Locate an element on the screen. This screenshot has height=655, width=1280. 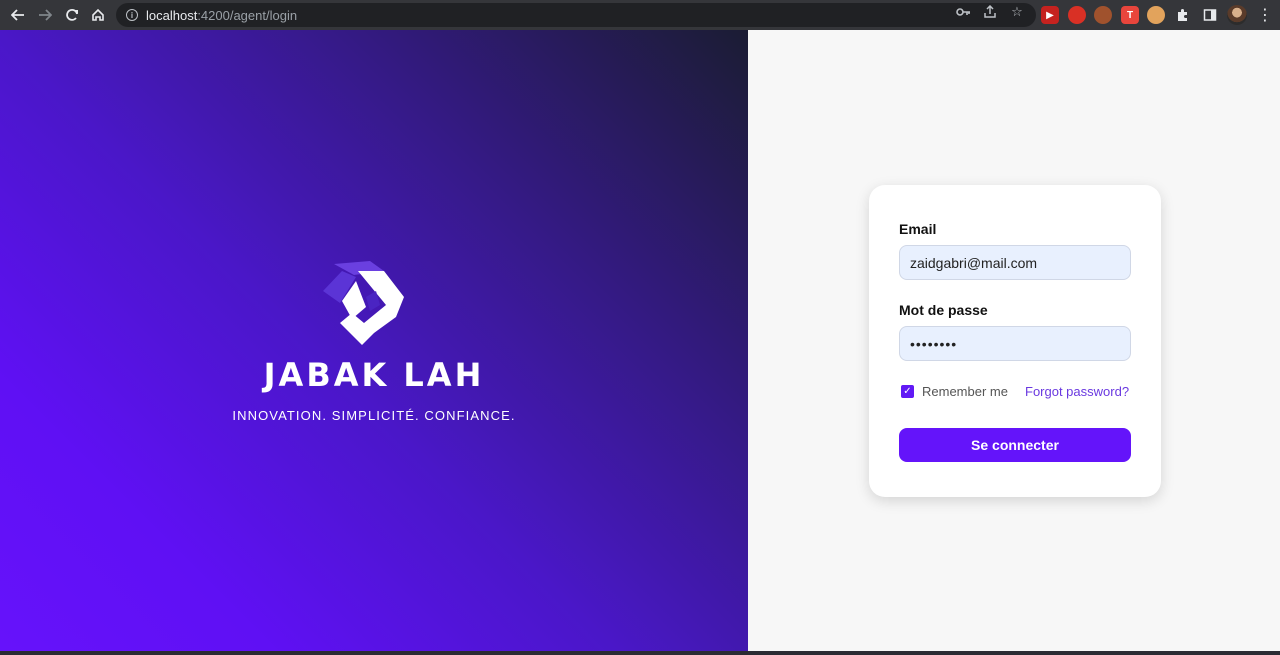
email-label: Email is located at coordinates (918, 229).